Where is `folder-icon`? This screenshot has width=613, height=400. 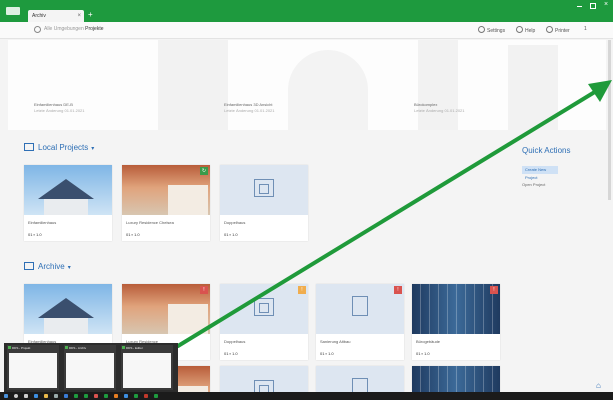 folder-icon is located at coordinates (46, 396).